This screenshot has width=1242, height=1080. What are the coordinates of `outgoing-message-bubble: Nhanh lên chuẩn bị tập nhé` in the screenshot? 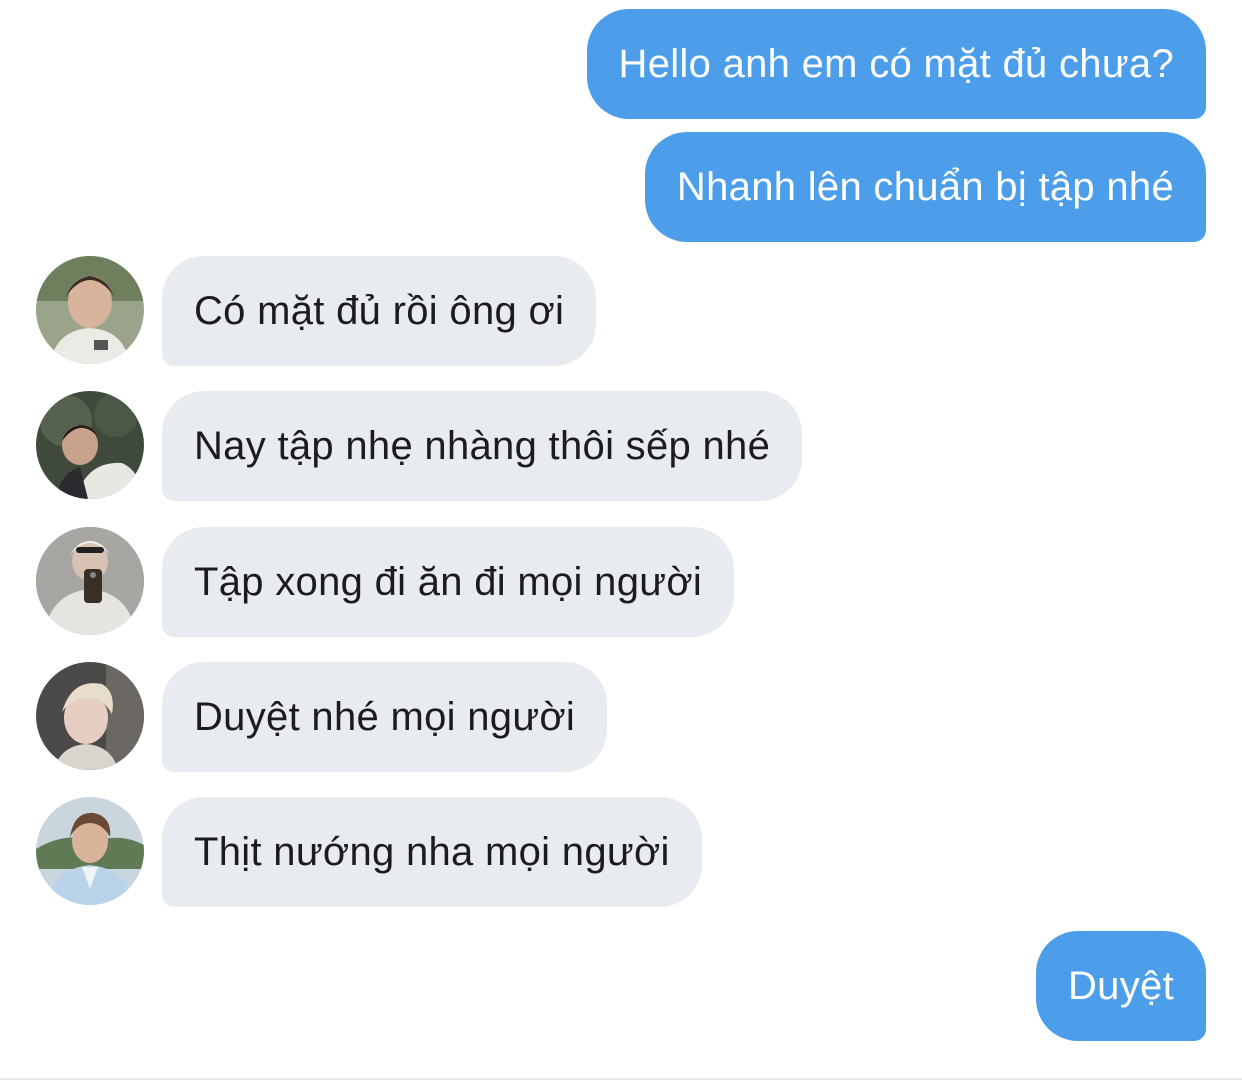 It's located at (925, 187).